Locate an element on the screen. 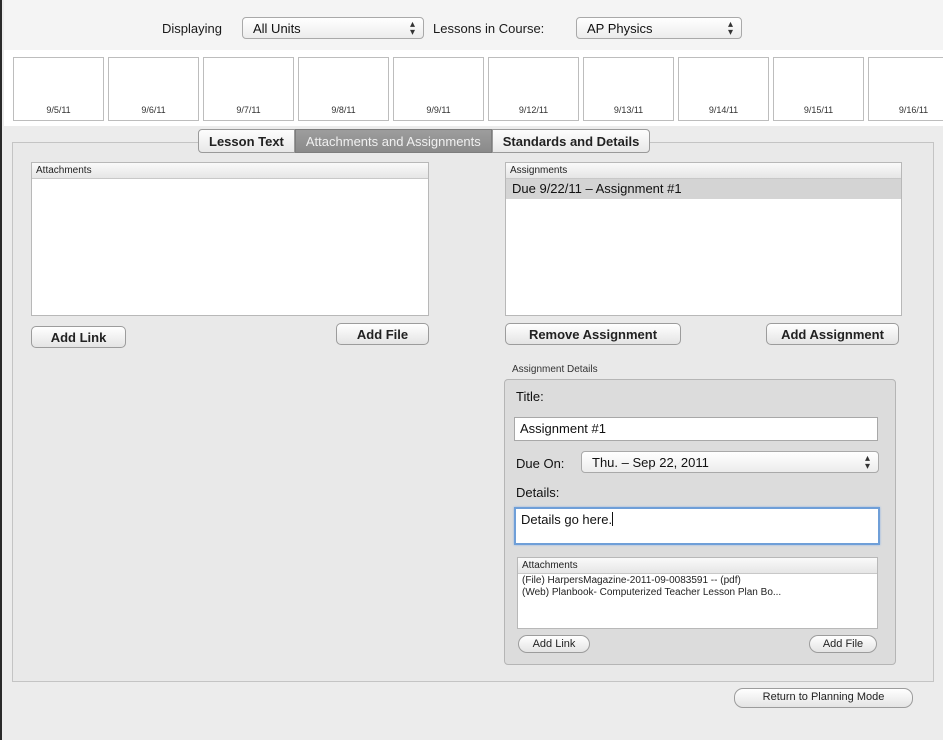  day-date: 9/7/11 is located at coordinates (248, 110).